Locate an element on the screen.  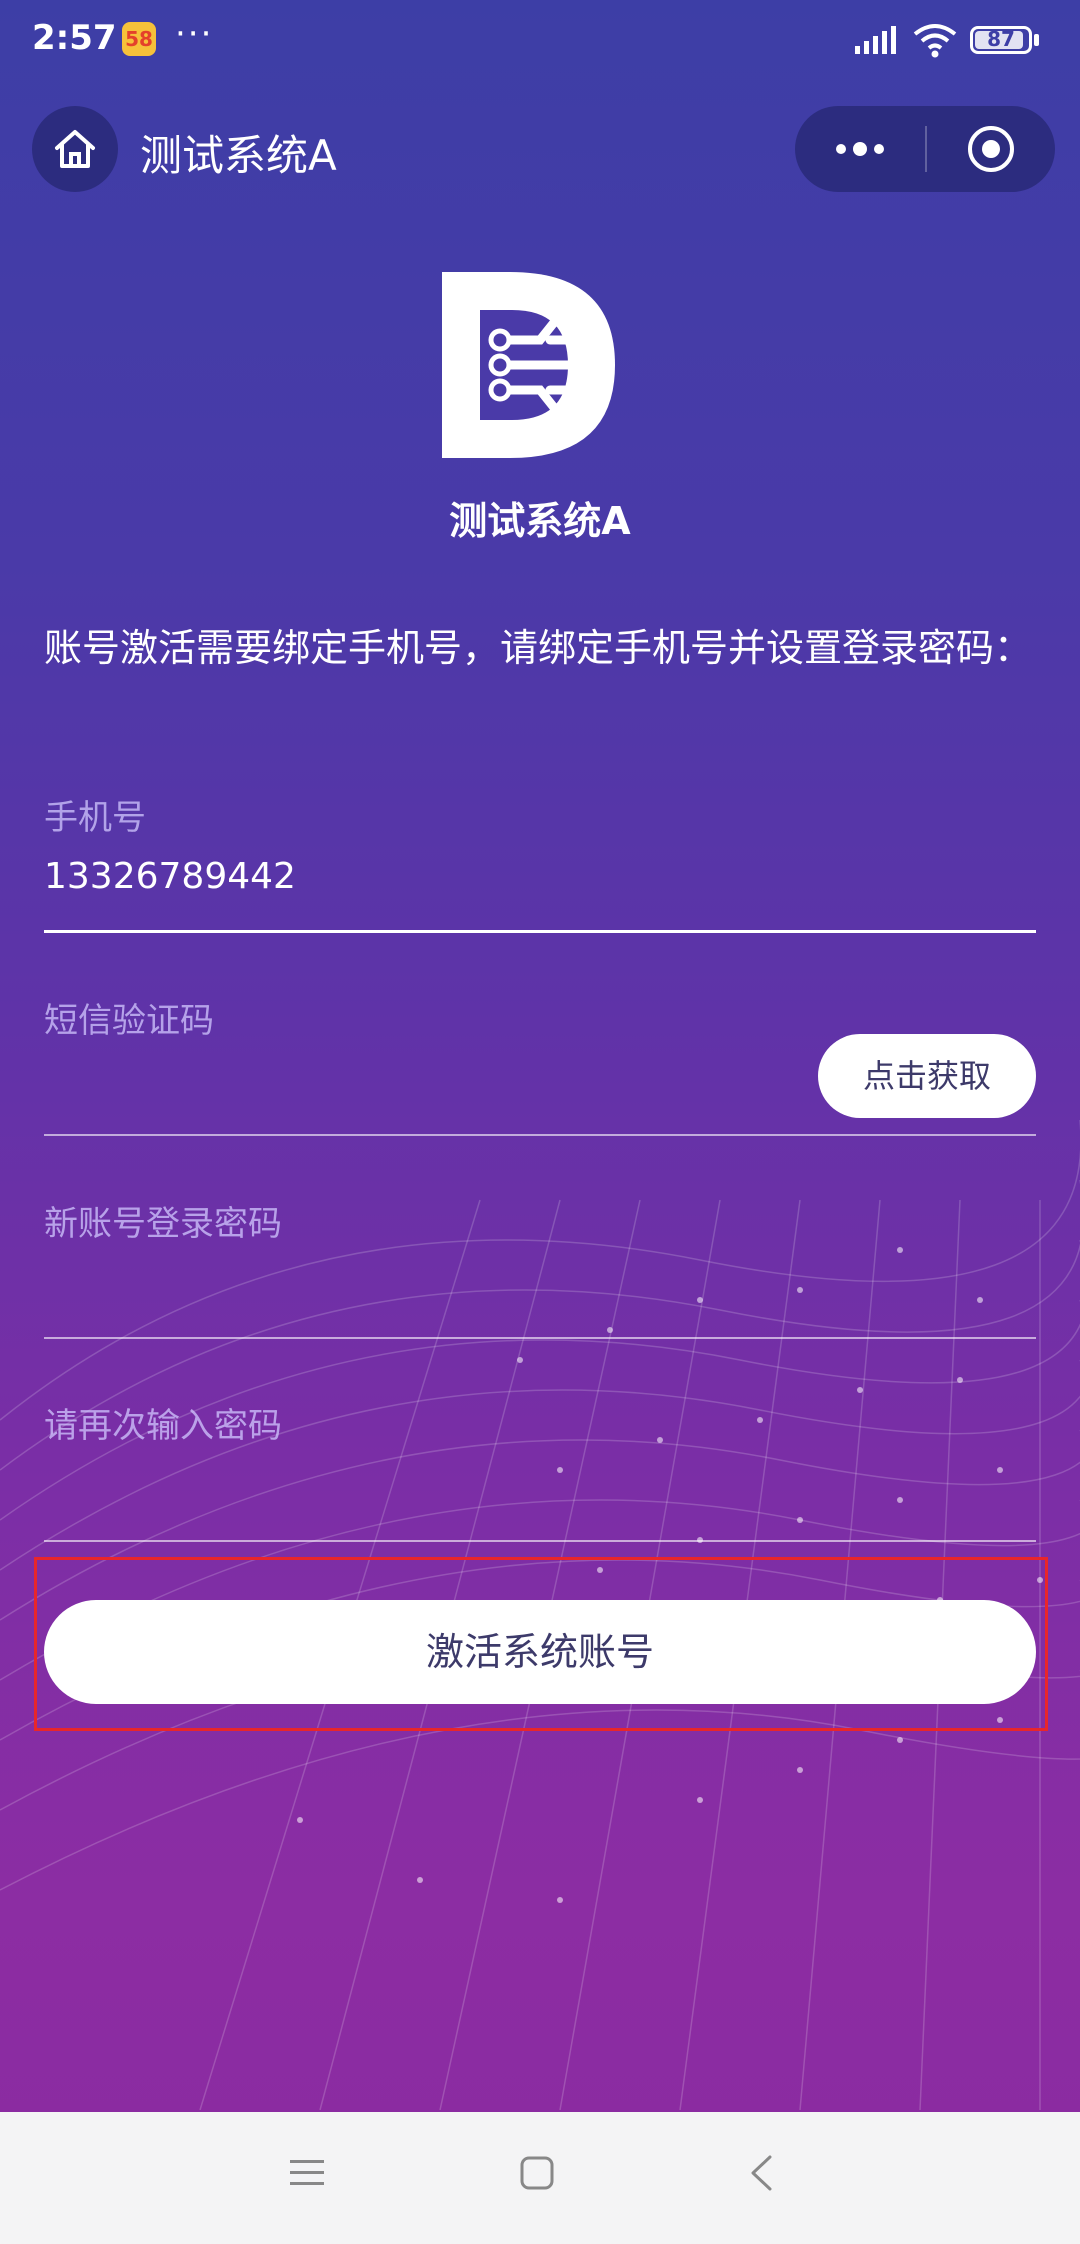
status-bar: 2:57 58 ··· 87 is located at coordinates (540, 42).